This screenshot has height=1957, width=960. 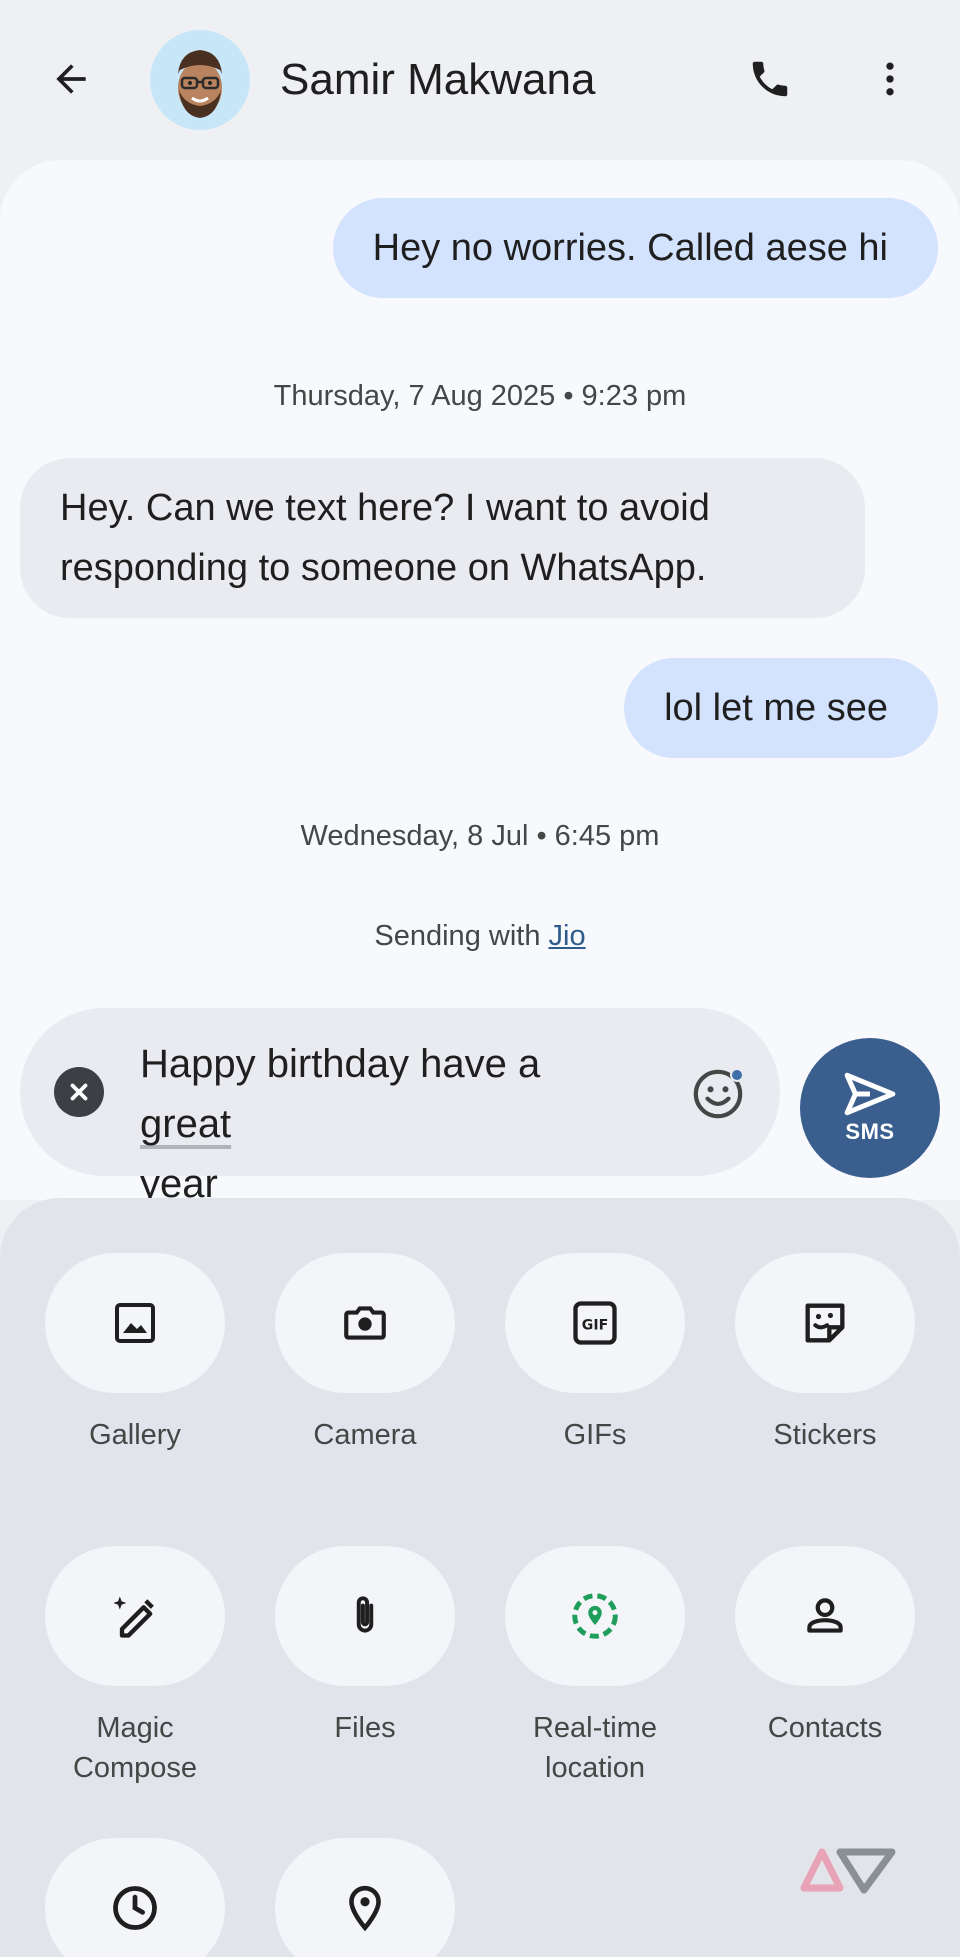 I want to click on tray-item-label: Stickers, so click(x=825, y=1435).